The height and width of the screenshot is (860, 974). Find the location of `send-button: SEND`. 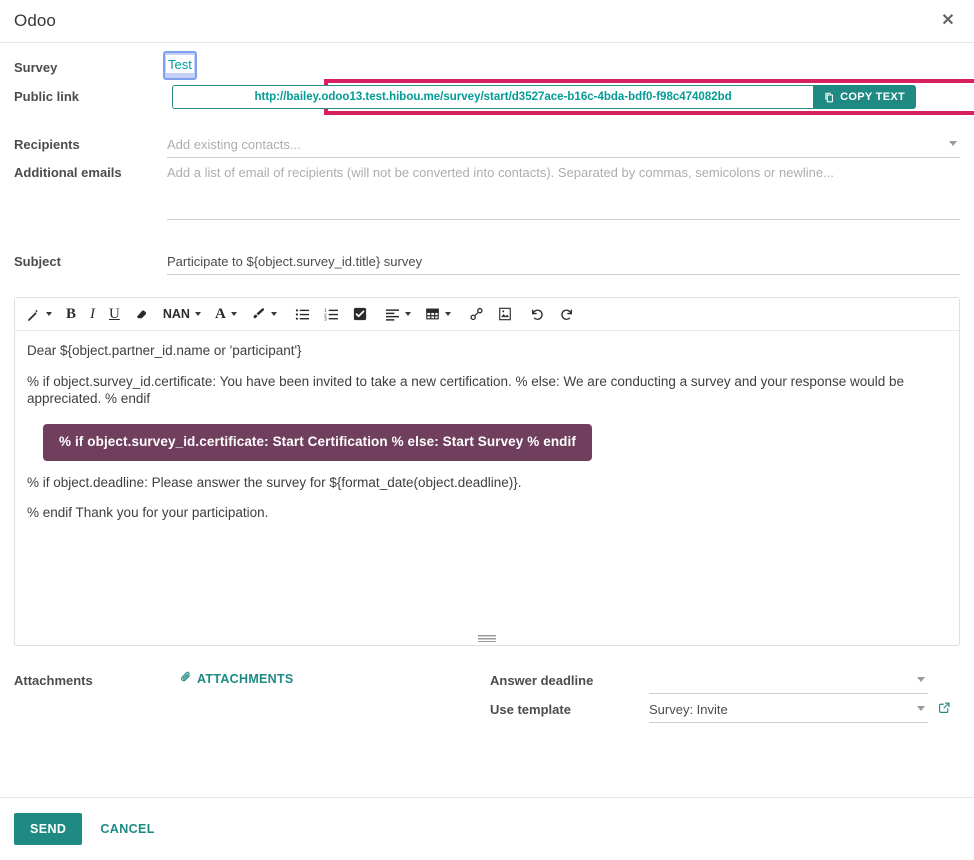

send-button: SEND is located at coordinates (48, 829).